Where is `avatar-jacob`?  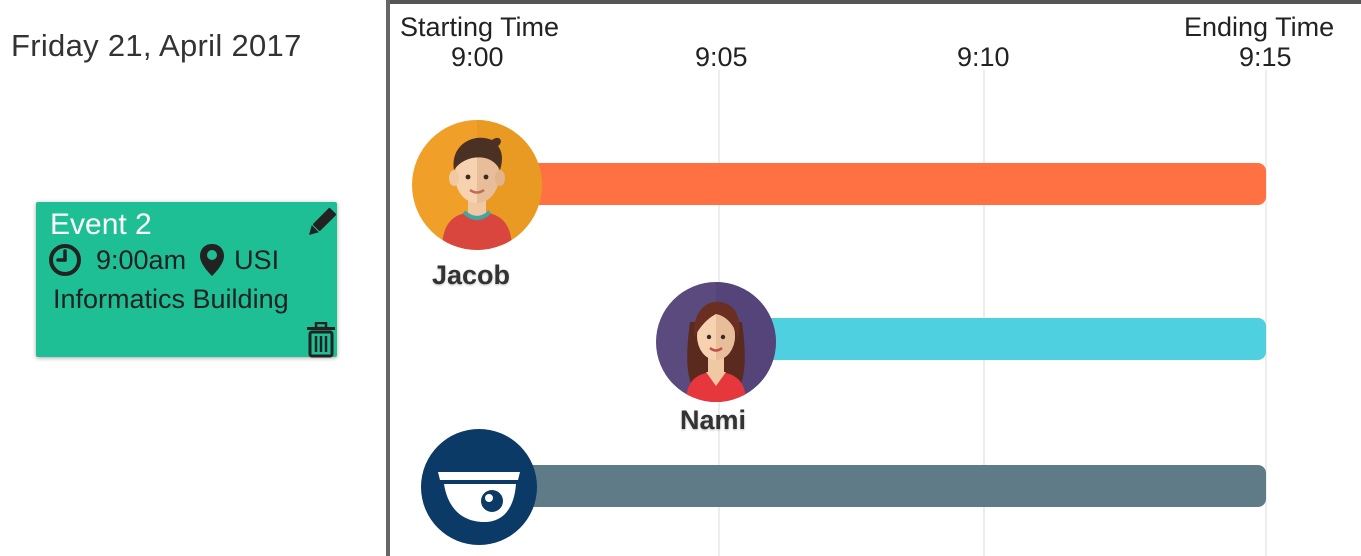 avatar-jacob is located at coordinates (477, 185).